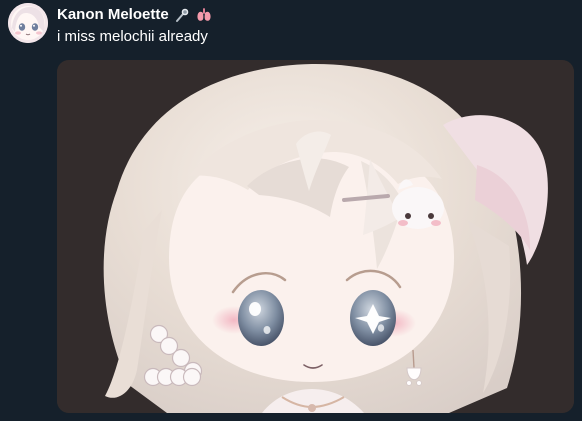 The width and height of the screenshot is (582, 421). I want to click on post-header: Kanon Meloette, so click(135, 15).